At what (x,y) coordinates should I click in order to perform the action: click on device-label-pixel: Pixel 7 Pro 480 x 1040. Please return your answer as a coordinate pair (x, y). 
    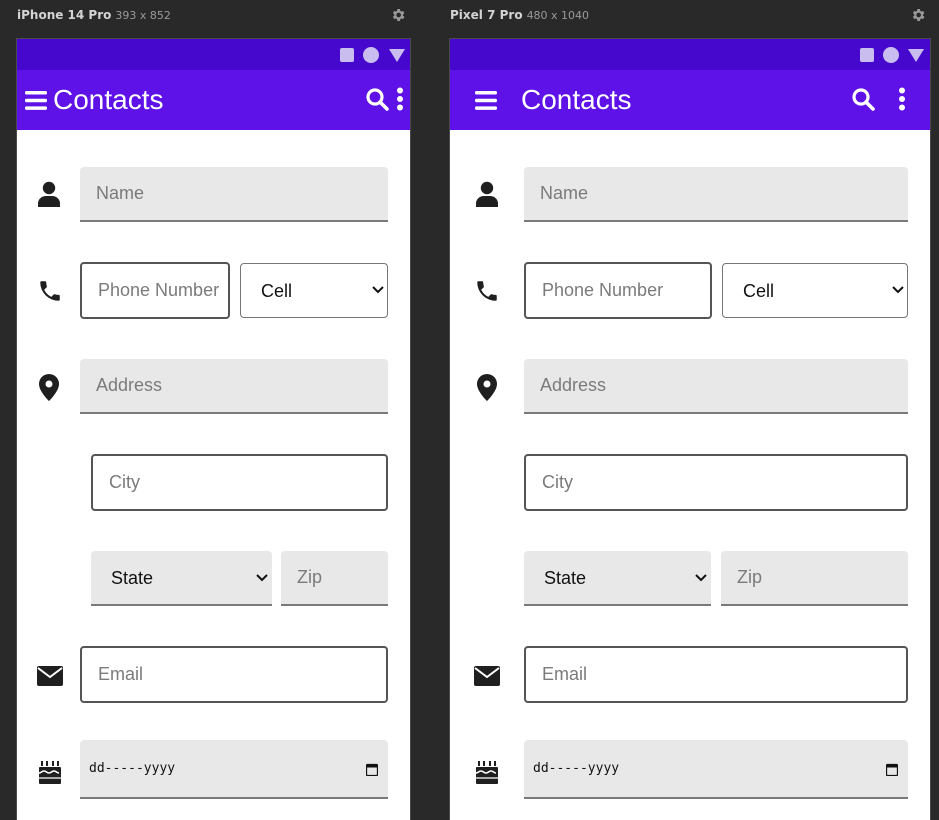
    Looking at the image, I should click on (519, 15).